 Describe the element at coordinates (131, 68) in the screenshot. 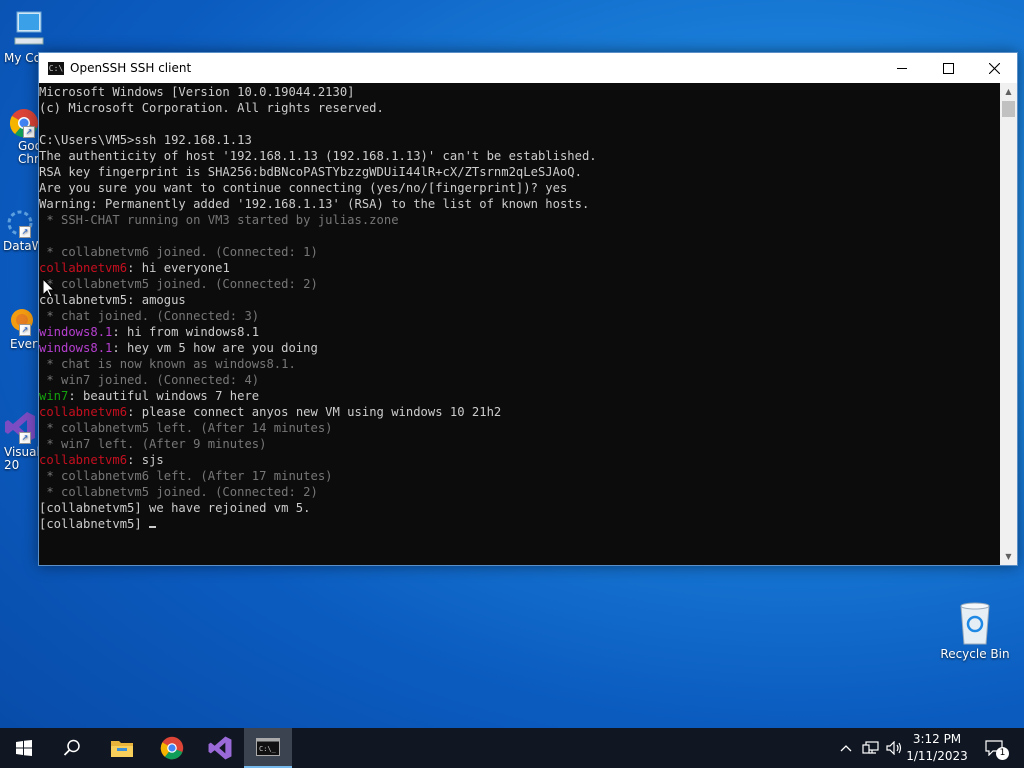

I see `window-title: OpenSSH SSH client` at that location.